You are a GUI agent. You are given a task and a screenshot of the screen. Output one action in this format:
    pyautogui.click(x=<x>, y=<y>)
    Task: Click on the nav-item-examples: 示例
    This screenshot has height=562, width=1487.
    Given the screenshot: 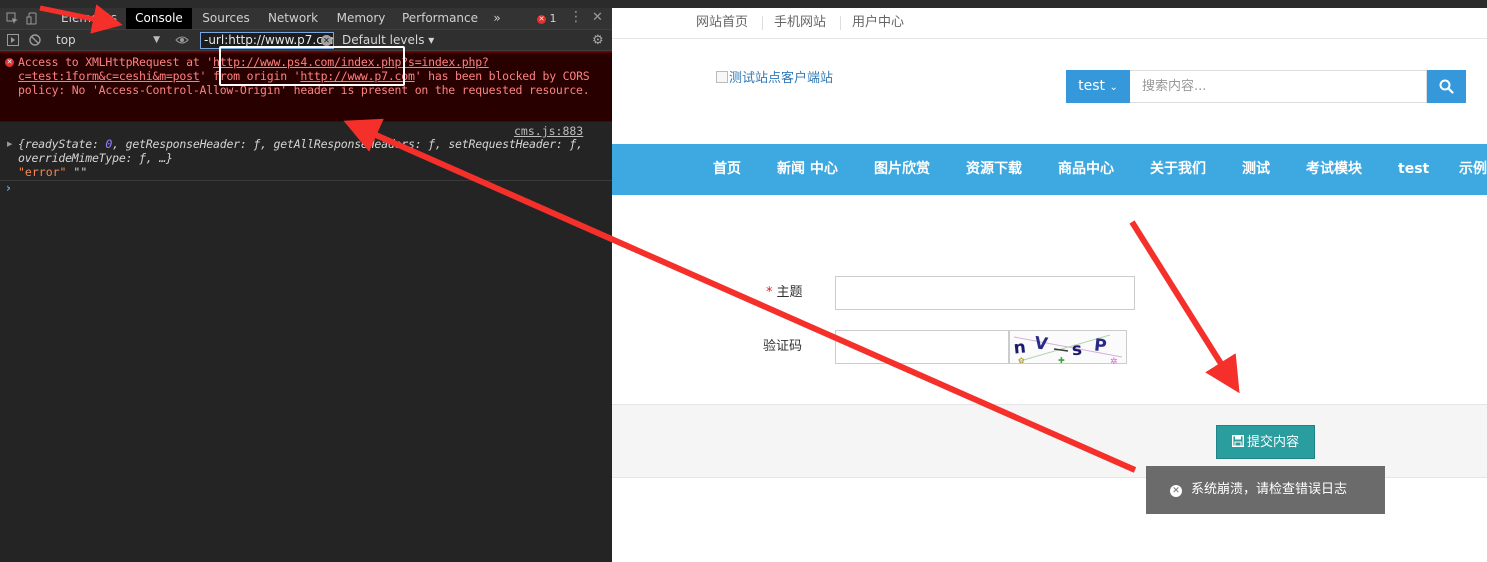 What is the action you would take?
    pyautogui.click(x=1473, y=169)
    